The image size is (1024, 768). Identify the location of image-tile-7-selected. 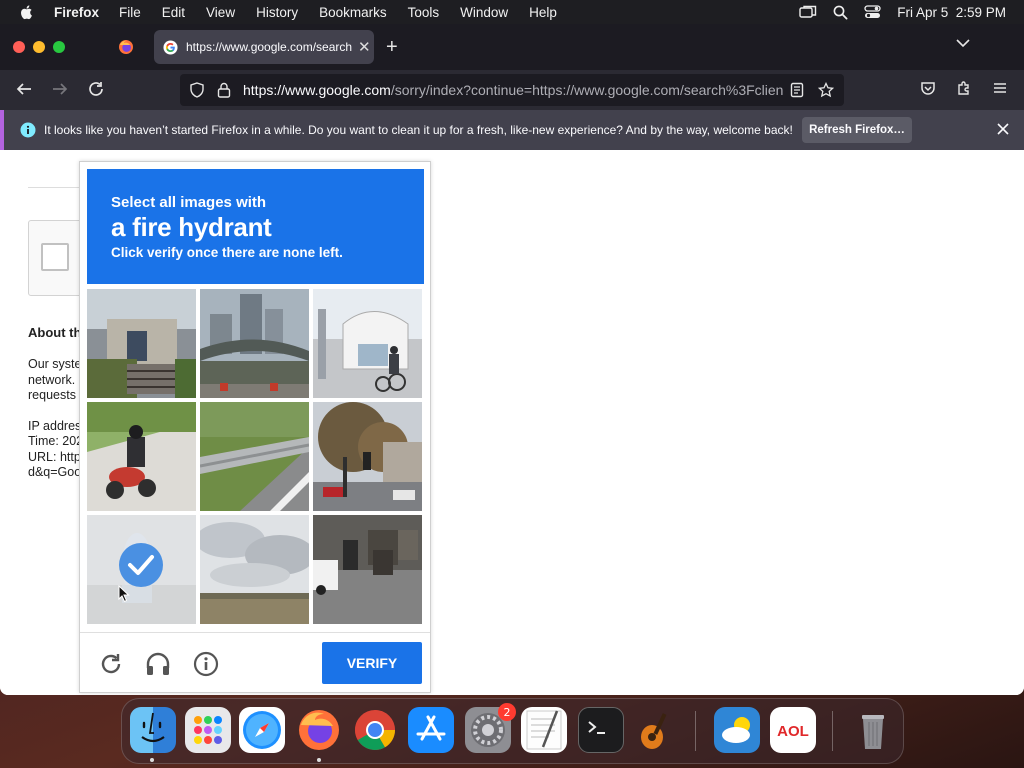
(141, 569).